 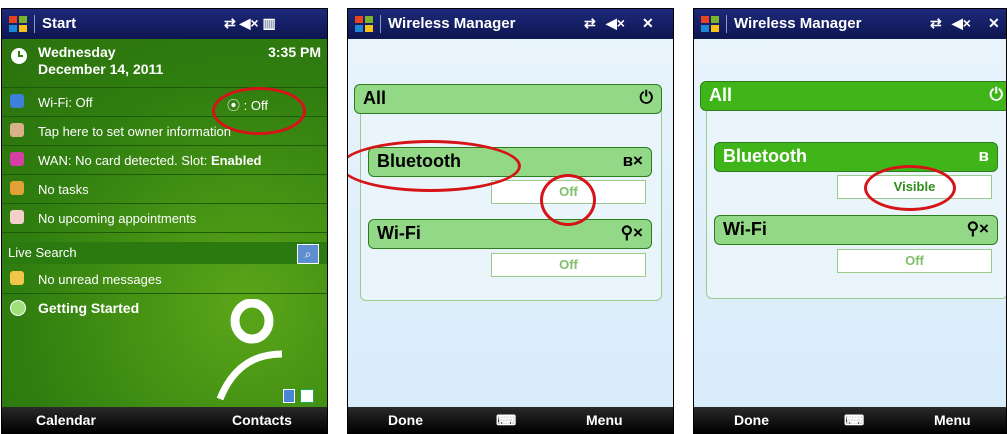 I want to click on calendar-icon, so click(x=17, y=217).